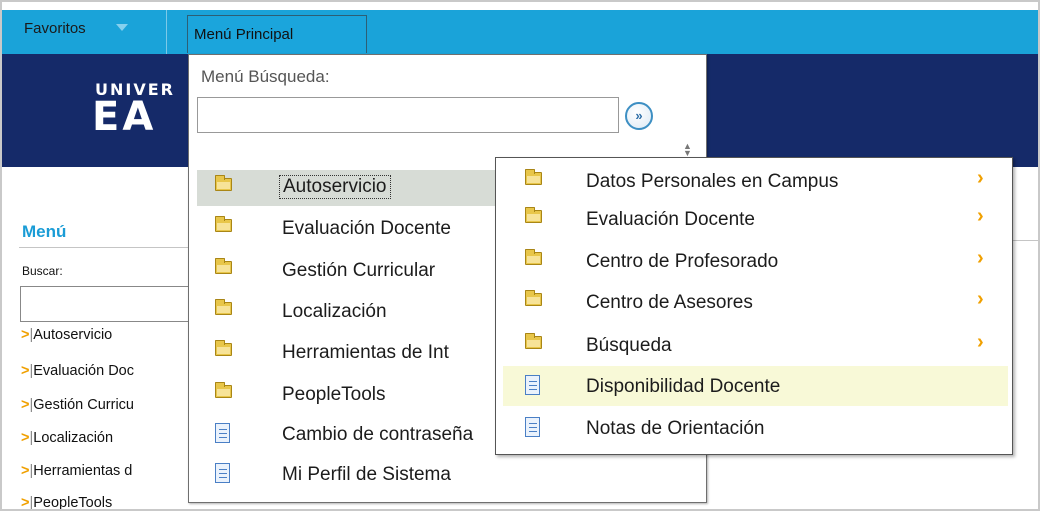  What do you see at coordinates (408, 115) in the screenshot?
I see `menu-search-field` at bounding box center [408, 115].